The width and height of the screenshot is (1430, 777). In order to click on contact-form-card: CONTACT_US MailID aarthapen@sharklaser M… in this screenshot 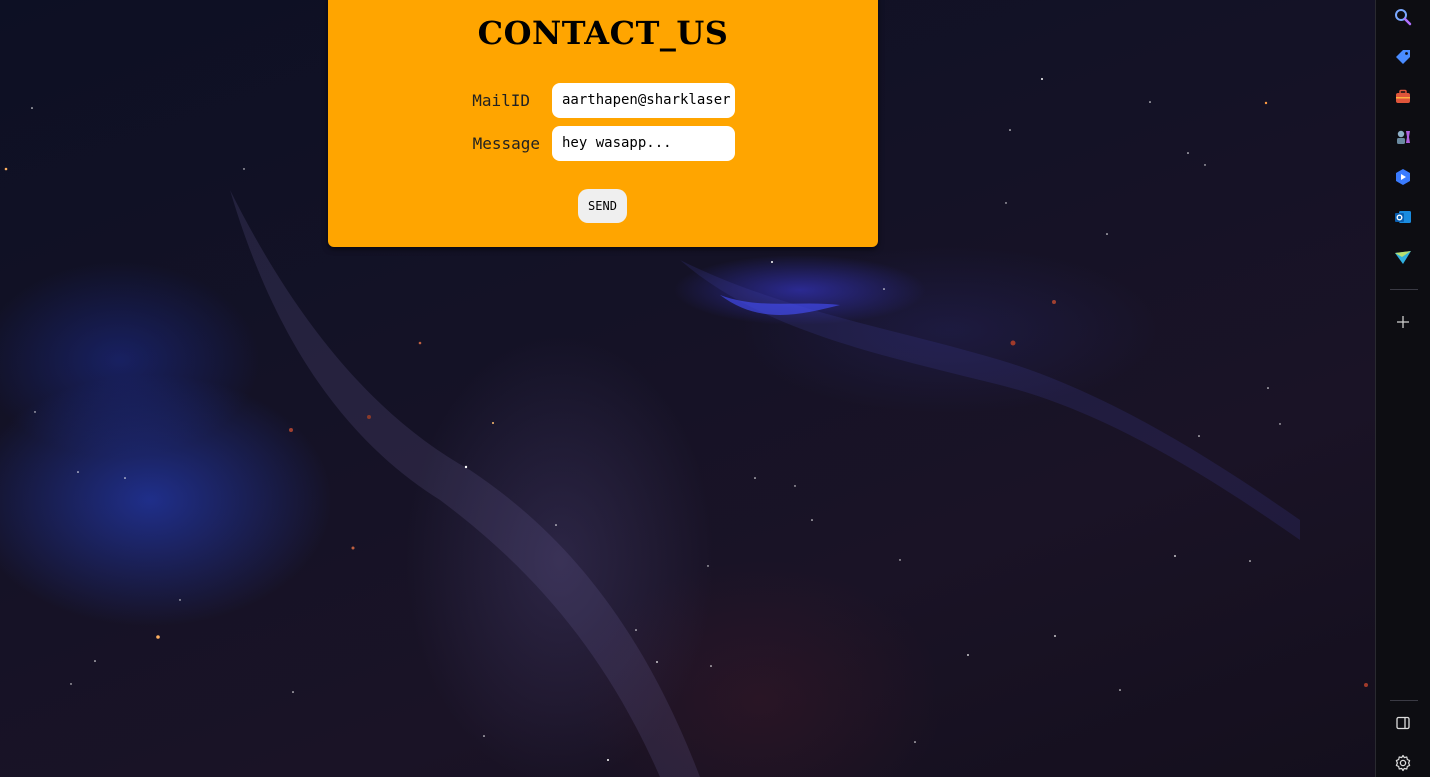, I will do `click(603, 123)`.